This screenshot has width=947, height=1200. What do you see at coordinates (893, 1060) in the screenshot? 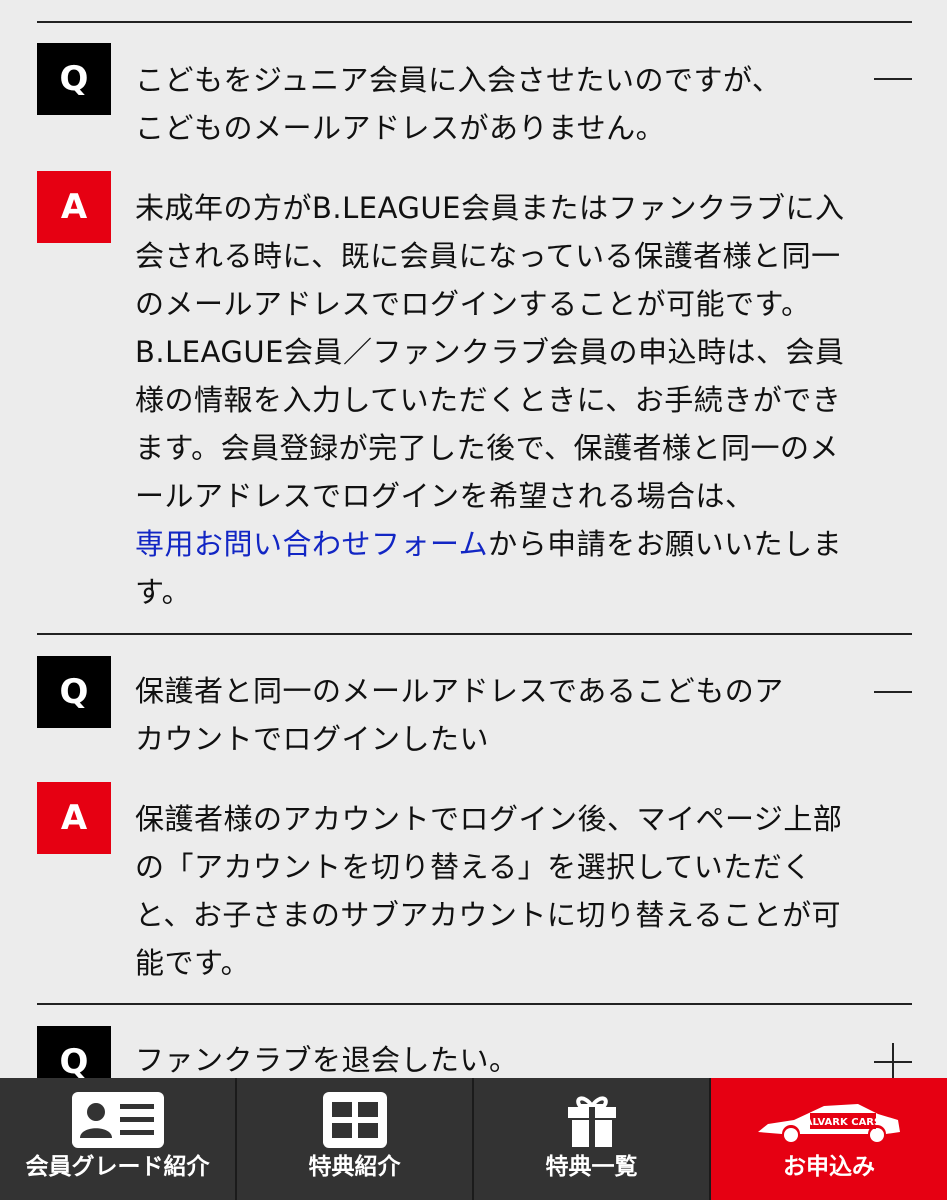
I see `plus-icon` at bounding box center [893, 1060].